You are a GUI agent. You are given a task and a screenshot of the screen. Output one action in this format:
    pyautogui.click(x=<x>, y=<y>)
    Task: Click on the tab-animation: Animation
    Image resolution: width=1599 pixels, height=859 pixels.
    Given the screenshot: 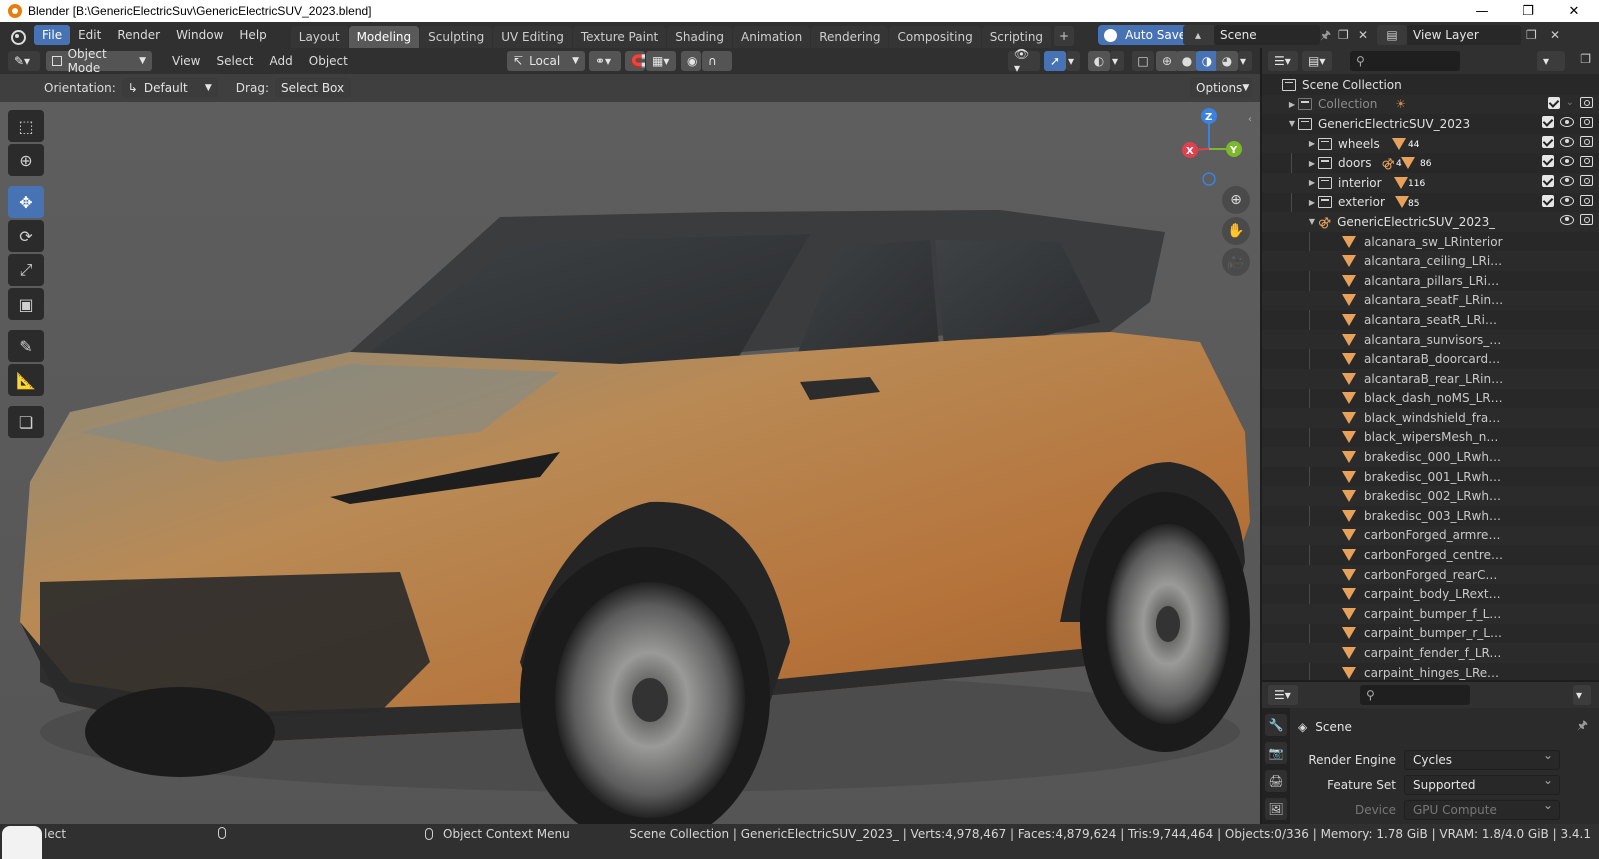 What is the action you would take?
    pyautogui.click(x=772, y=37)
    